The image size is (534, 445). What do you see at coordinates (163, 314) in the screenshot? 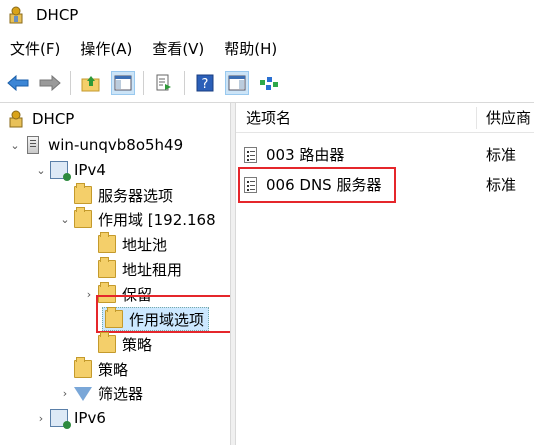
I see `highlight-box-scope-options` at bounding box center [163, 314].